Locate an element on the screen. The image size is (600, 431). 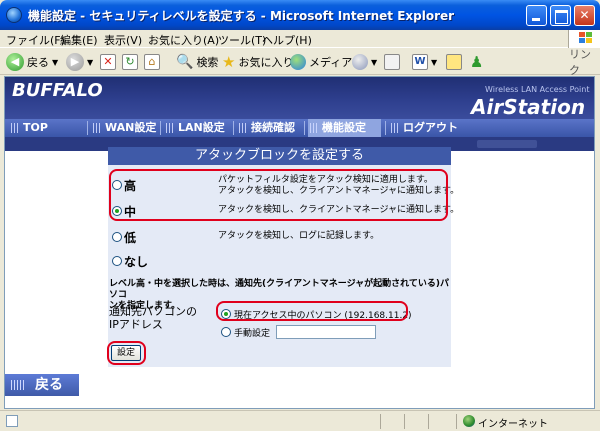
print-icon is located at coordinates (392, 62).